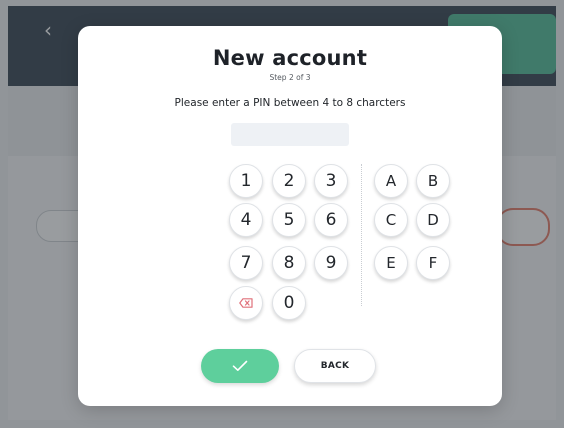  Describe the element at coordinates (433, 220) in the screenshot. I see `key-d: D` at that location.